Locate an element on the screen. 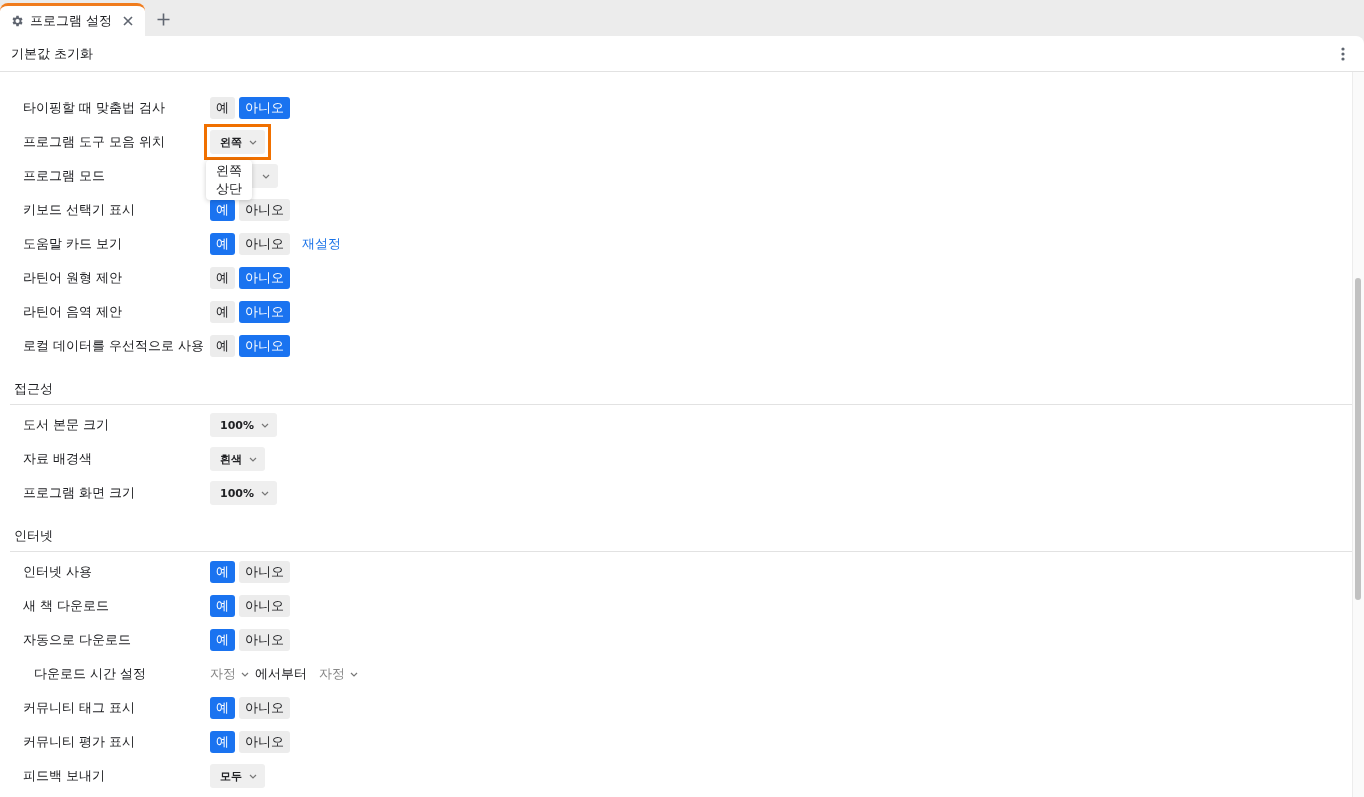 This screenshot has width=1364, height=797. setting-label: 도서 본문 크기 is located at coordinates (66, 425).